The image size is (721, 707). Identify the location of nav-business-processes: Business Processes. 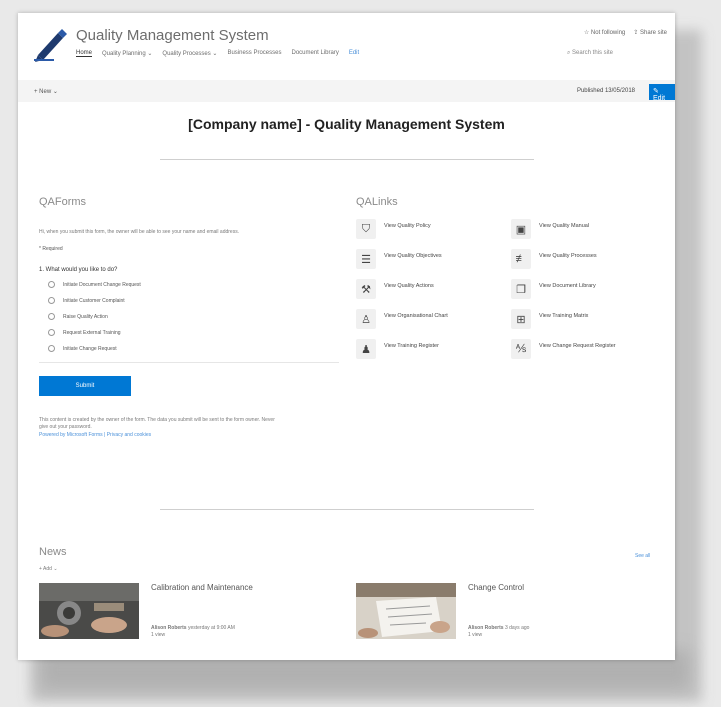
(254, 53).